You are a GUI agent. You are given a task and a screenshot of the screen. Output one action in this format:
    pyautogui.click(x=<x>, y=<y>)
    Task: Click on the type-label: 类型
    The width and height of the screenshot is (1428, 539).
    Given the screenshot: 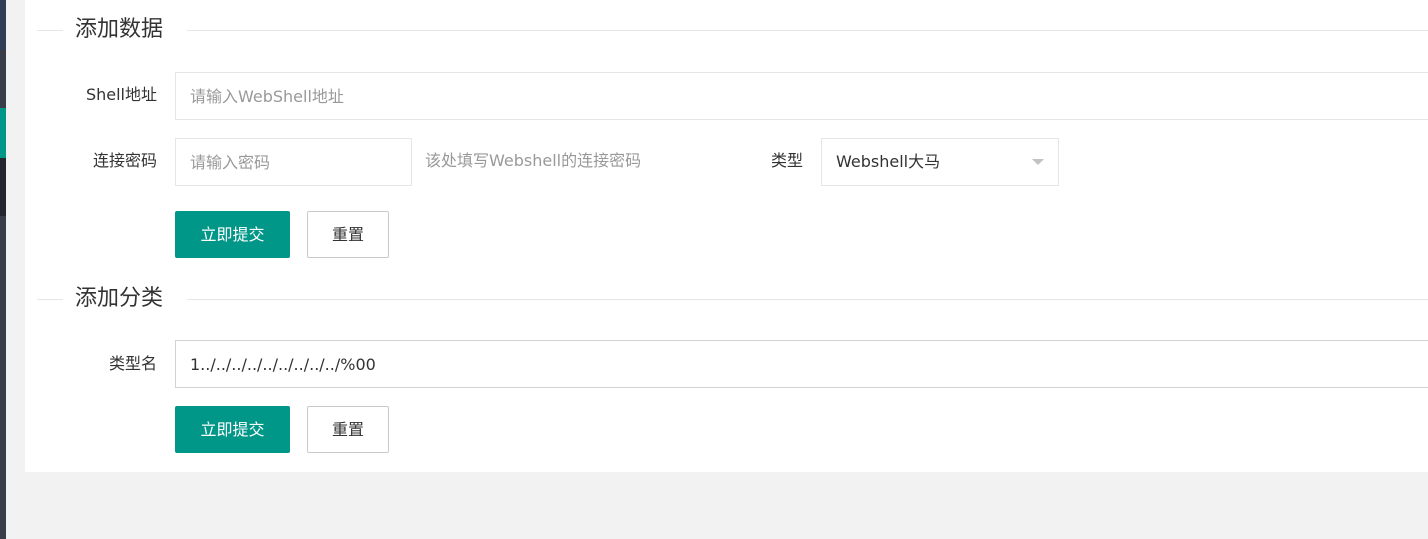 What is the action you would take?
    pyautogui.click(x=786, y=160)
    